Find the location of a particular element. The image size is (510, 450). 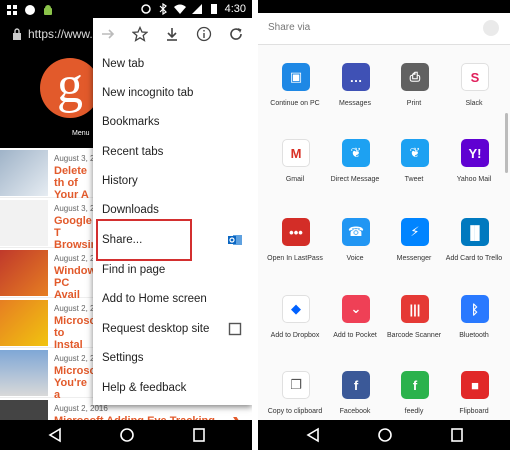

menu-item-request-desktop-site: Request desktop site is located at coordinates (172, 329).